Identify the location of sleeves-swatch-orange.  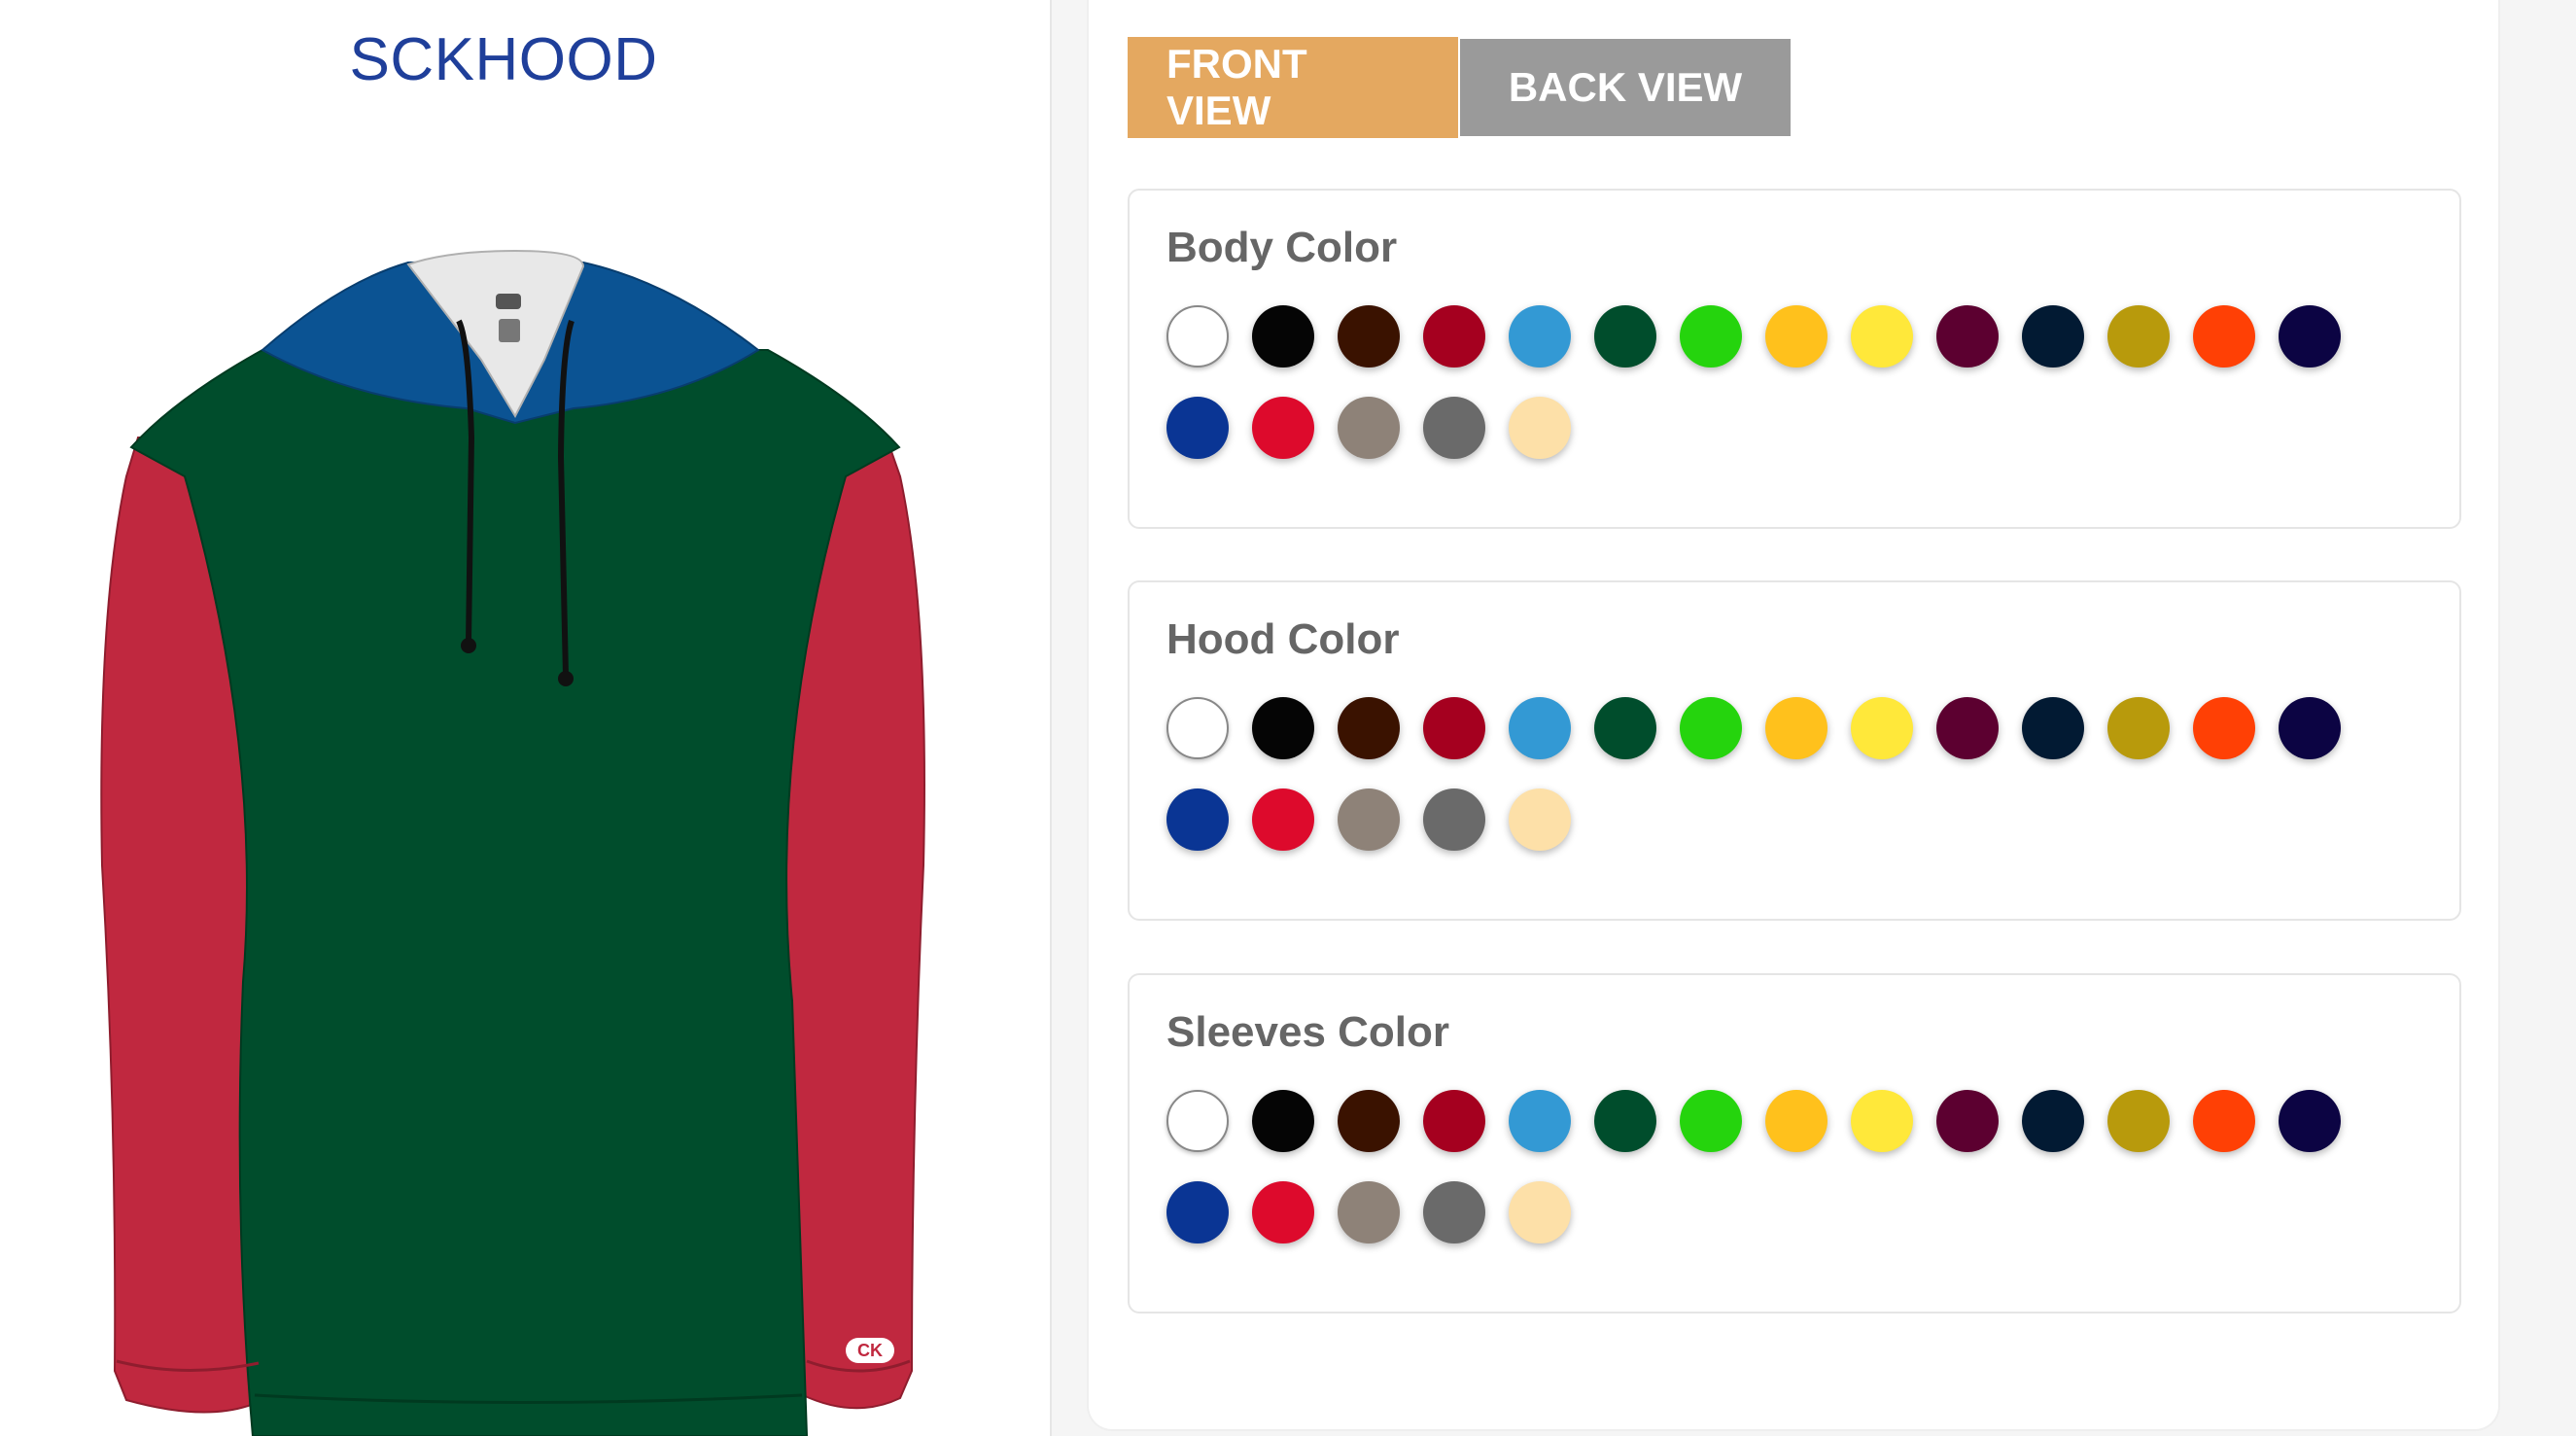
(2224, 1121).